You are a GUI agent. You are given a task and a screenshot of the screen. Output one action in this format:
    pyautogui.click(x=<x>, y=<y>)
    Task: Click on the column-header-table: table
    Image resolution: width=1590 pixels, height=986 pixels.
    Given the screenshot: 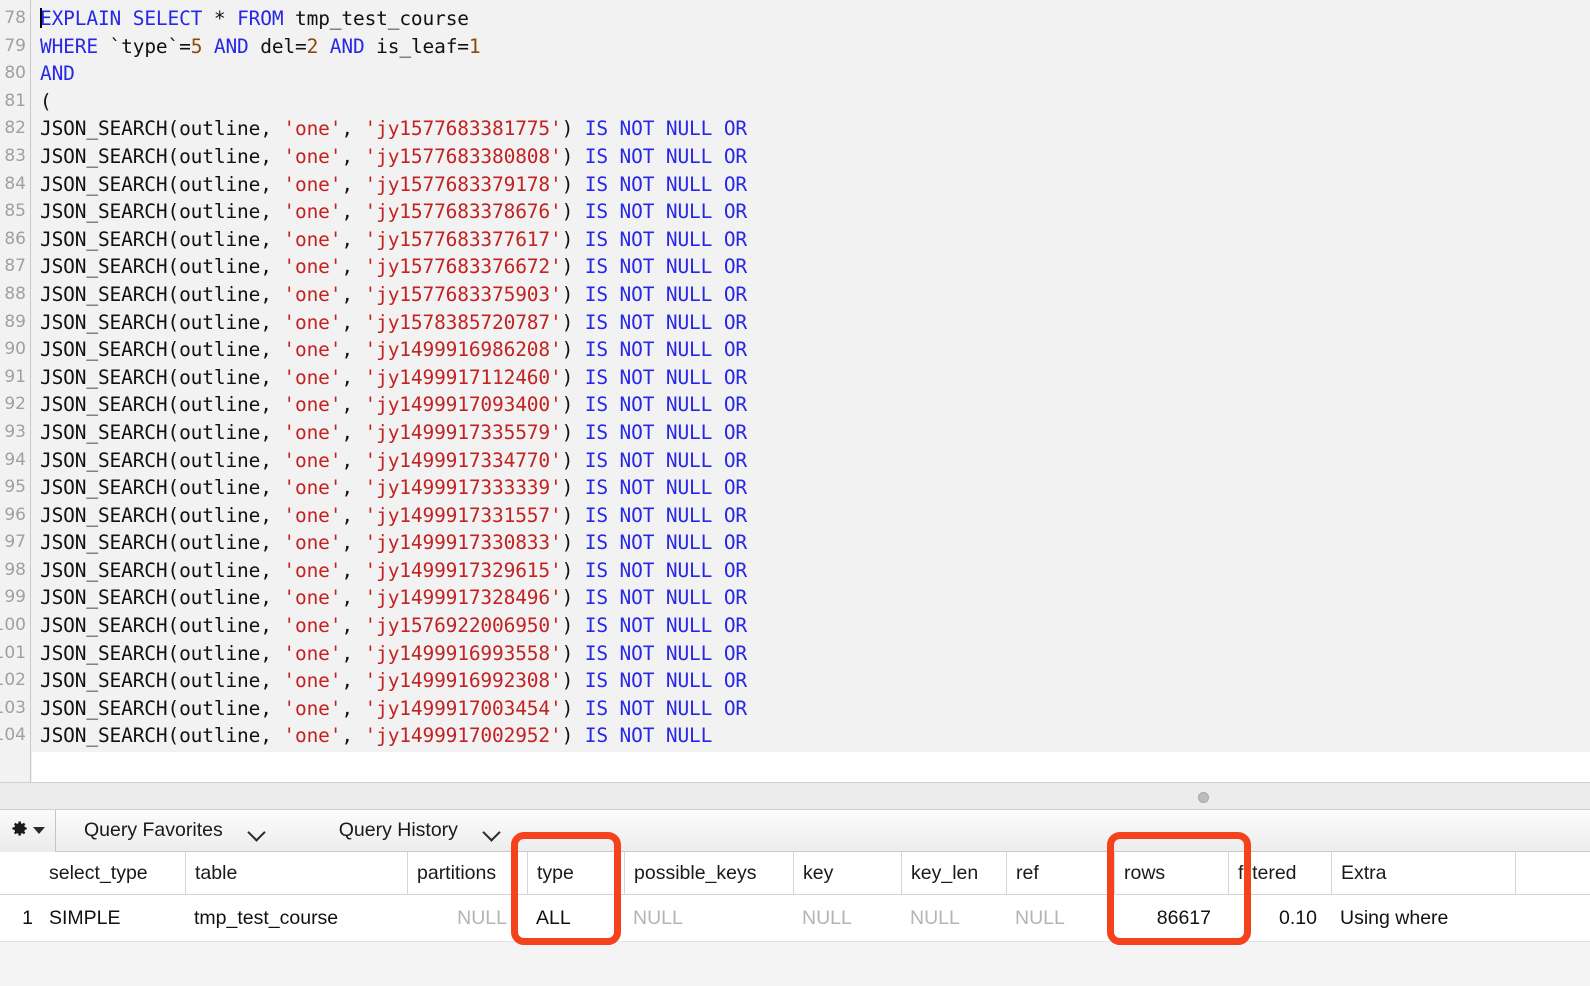 What is the action you would take?
    pyautogui.click(x=296, y=873)
    